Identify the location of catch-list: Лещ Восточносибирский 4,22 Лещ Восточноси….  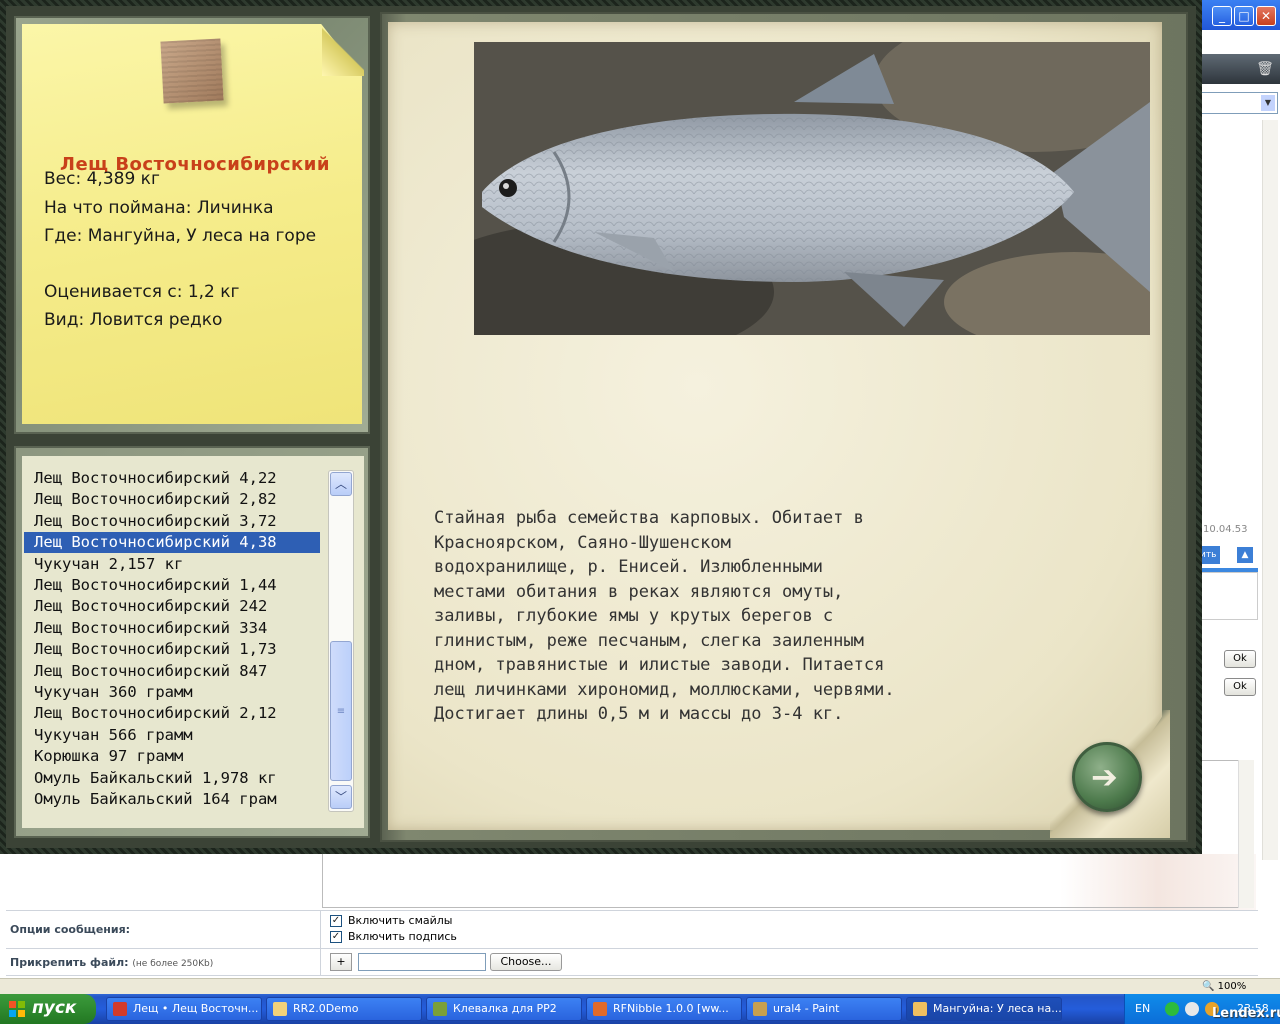
(193, 642).